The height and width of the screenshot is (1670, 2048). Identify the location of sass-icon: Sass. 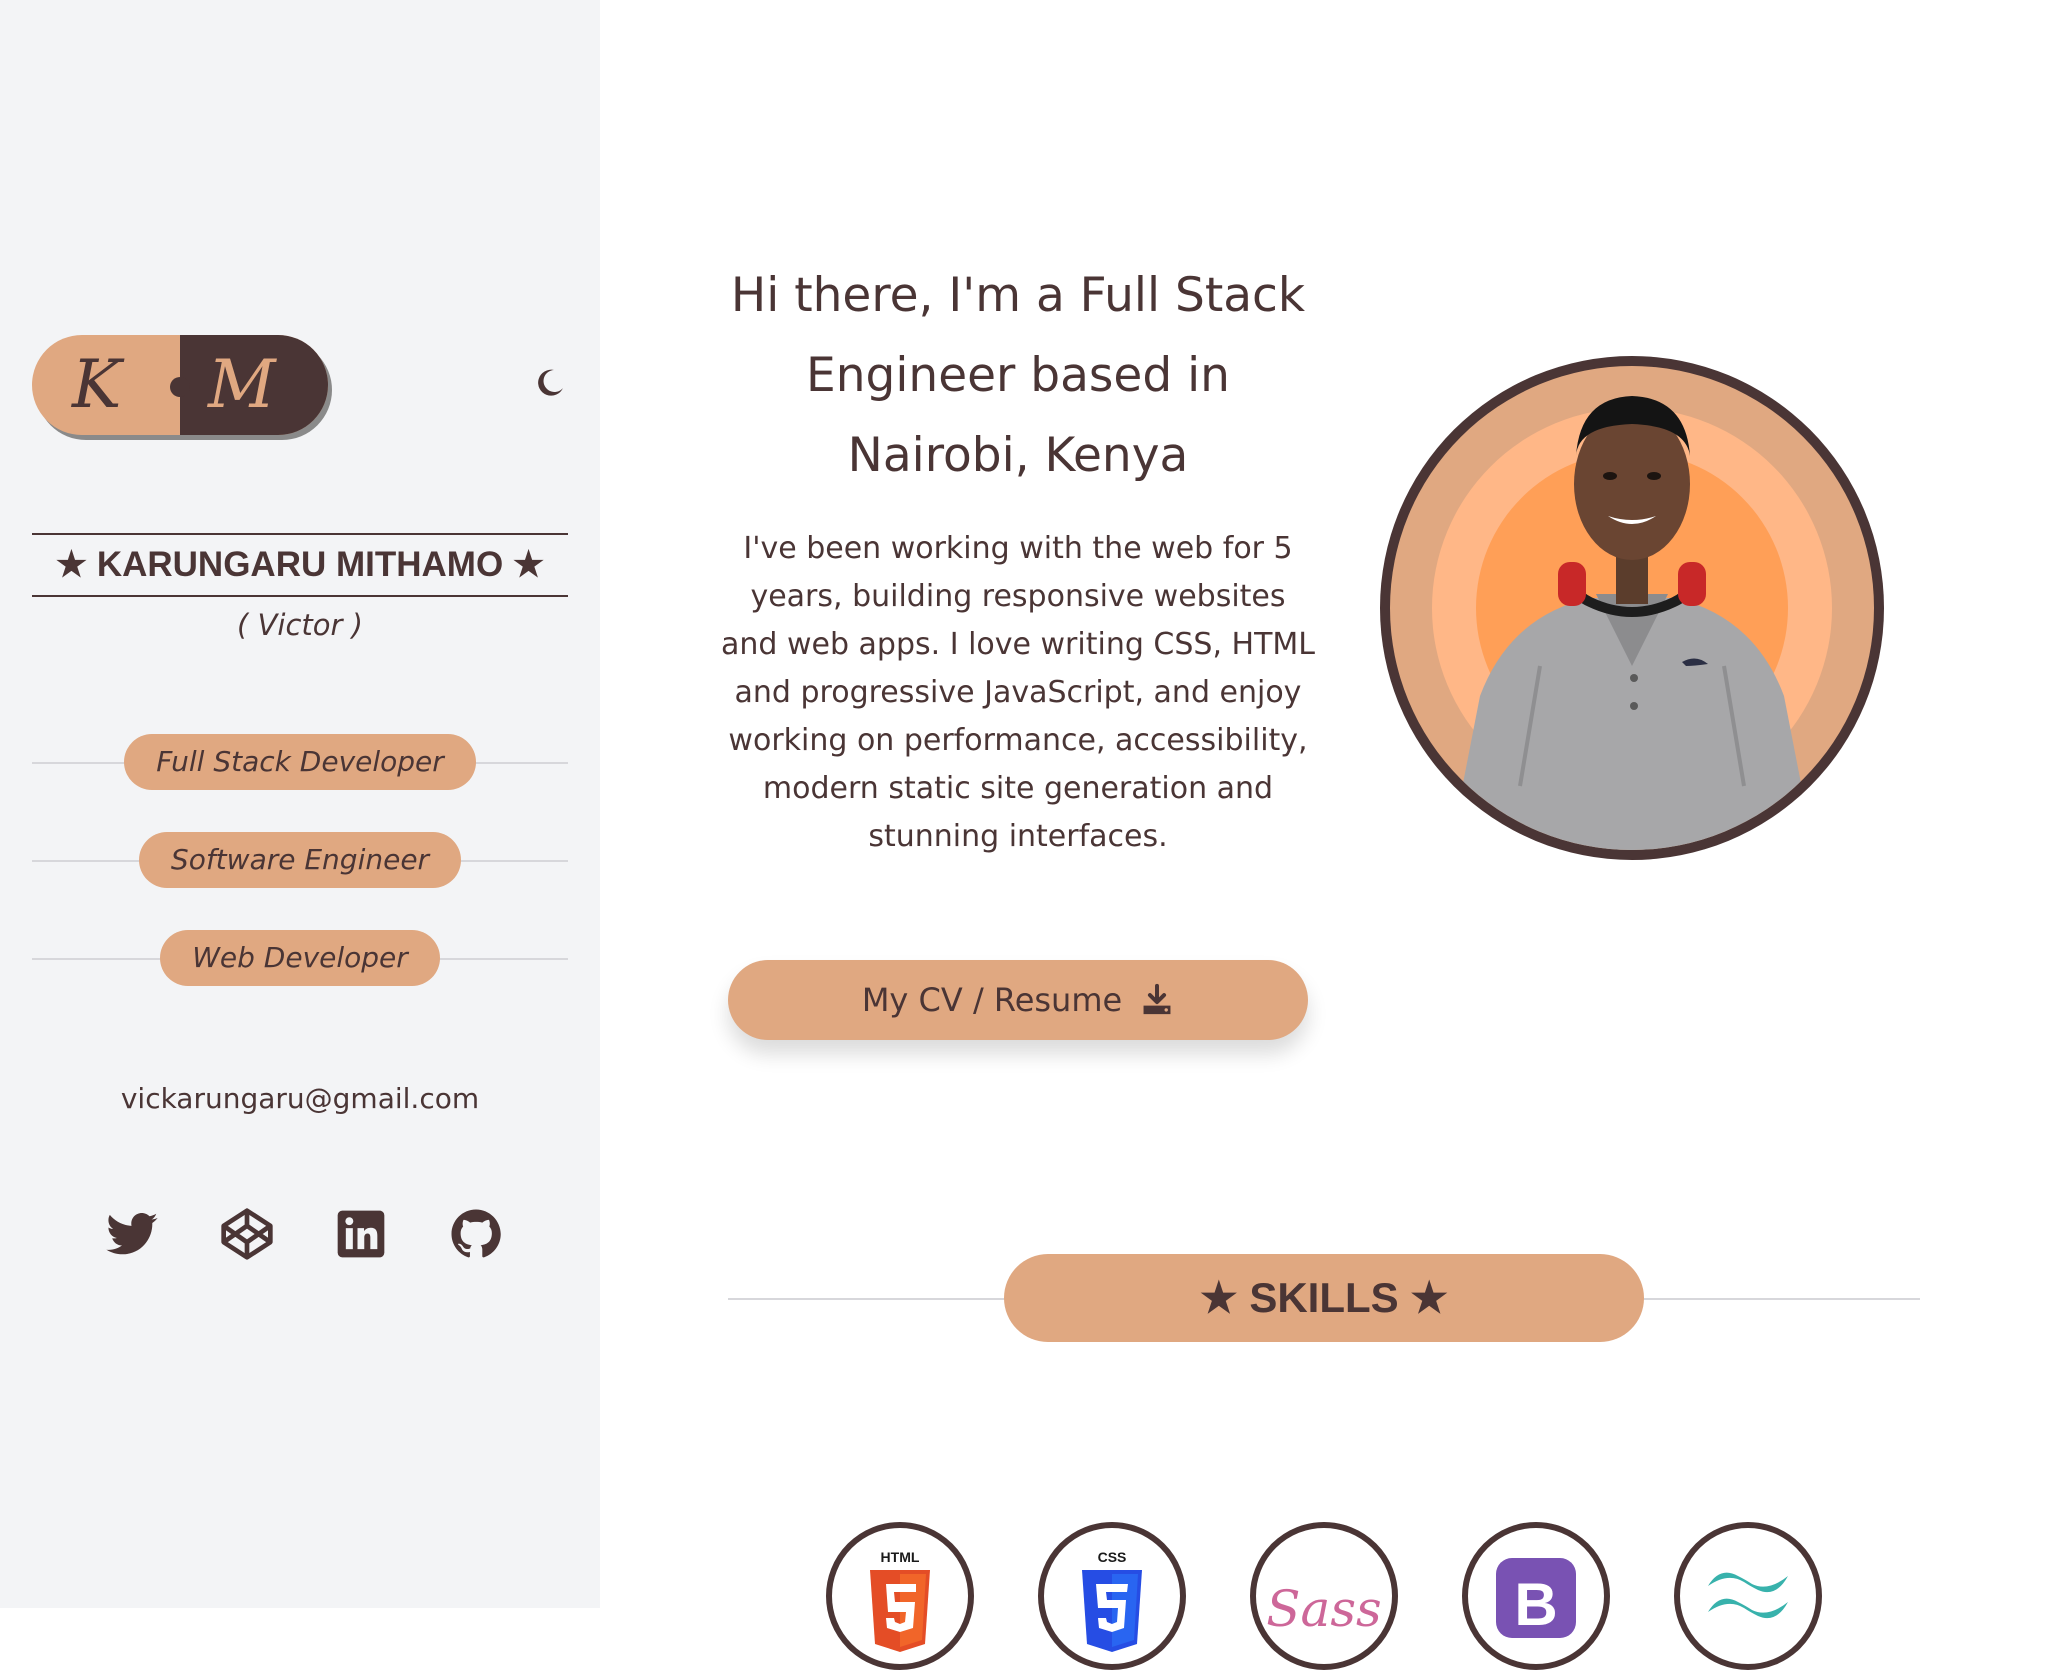
(1323, 1609).